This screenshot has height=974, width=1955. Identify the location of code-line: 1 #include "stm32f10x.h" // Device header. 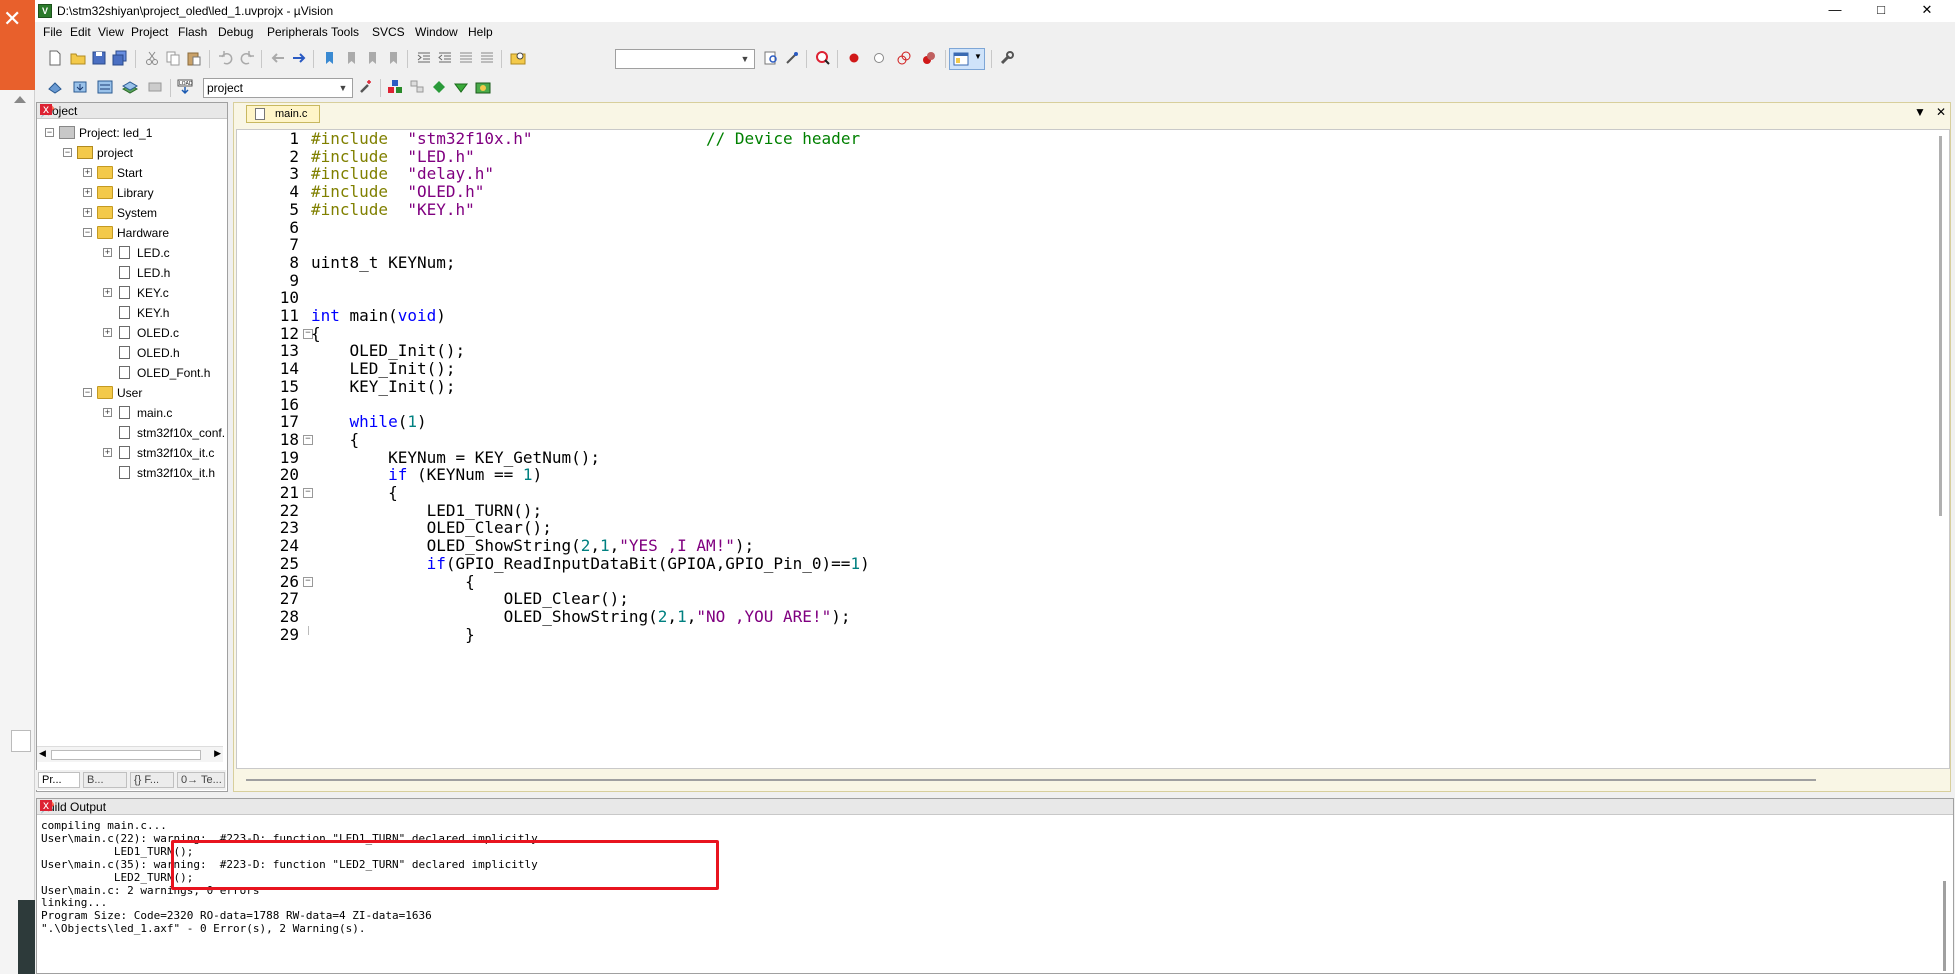
(1087, 139).